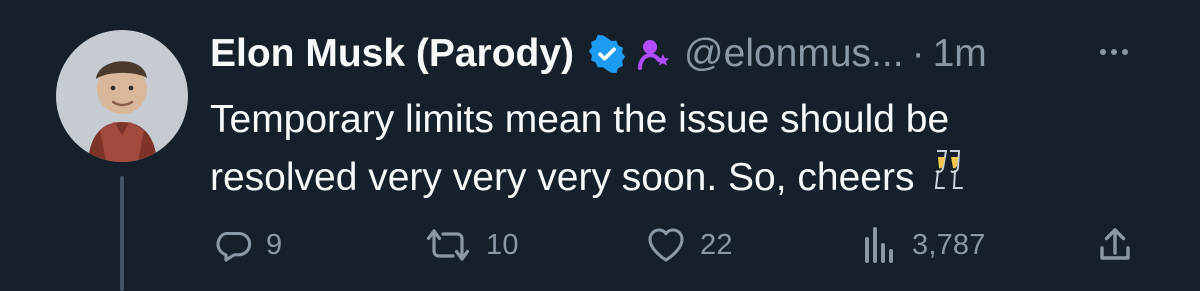 The height and width of the screenshot is (291, 1200). What do you see at coordinates (471, 245) in the screenshot?
I see `retweet-button: 10` at bounding box center [471, 245].